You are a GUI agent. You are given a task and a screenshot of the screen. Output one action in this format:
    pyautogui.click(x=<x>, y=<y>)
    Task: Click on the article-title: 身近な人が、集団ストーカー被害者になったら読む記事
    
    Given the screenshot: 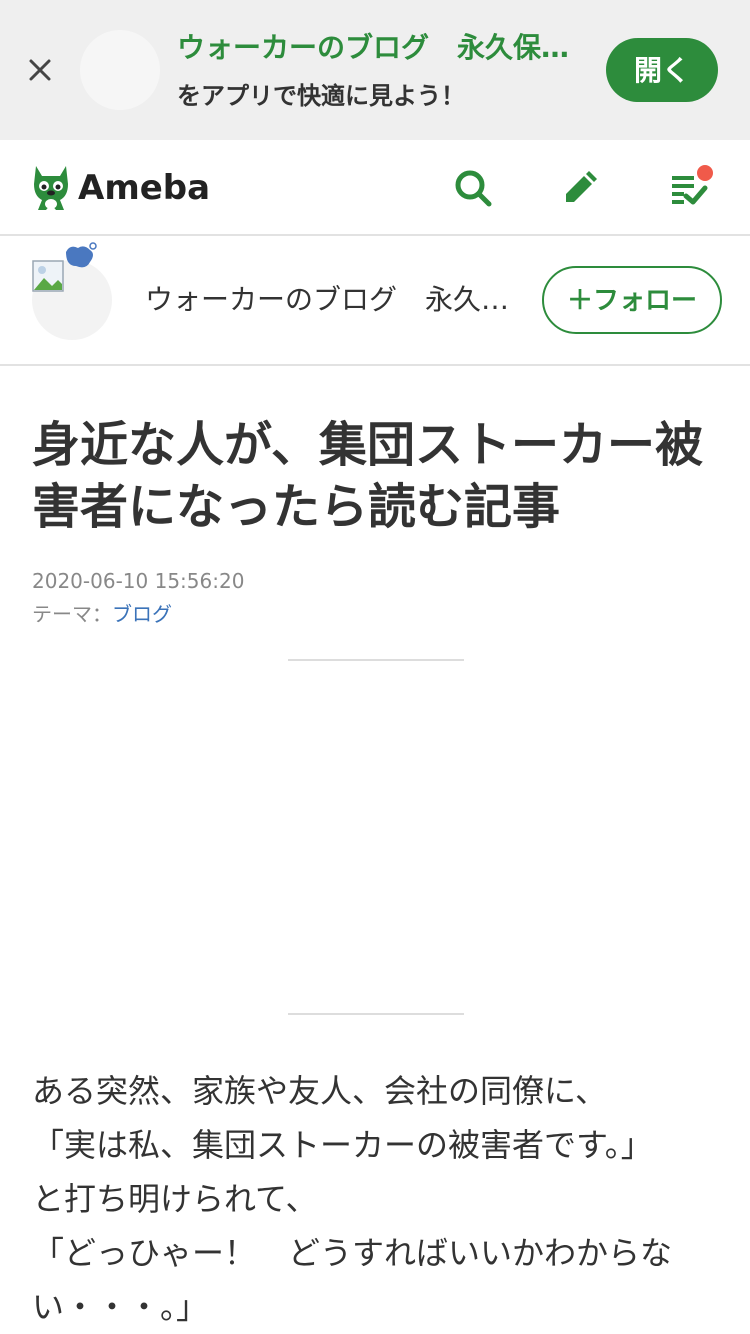 What is the action you would take?
    pyautogui.click(x=368, y=476)
    